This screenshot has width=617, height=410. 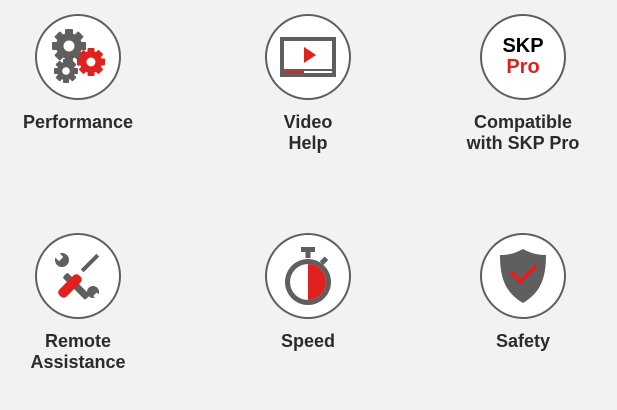 I want to click on feature-speed: Speed, so click(x=308, y=292).